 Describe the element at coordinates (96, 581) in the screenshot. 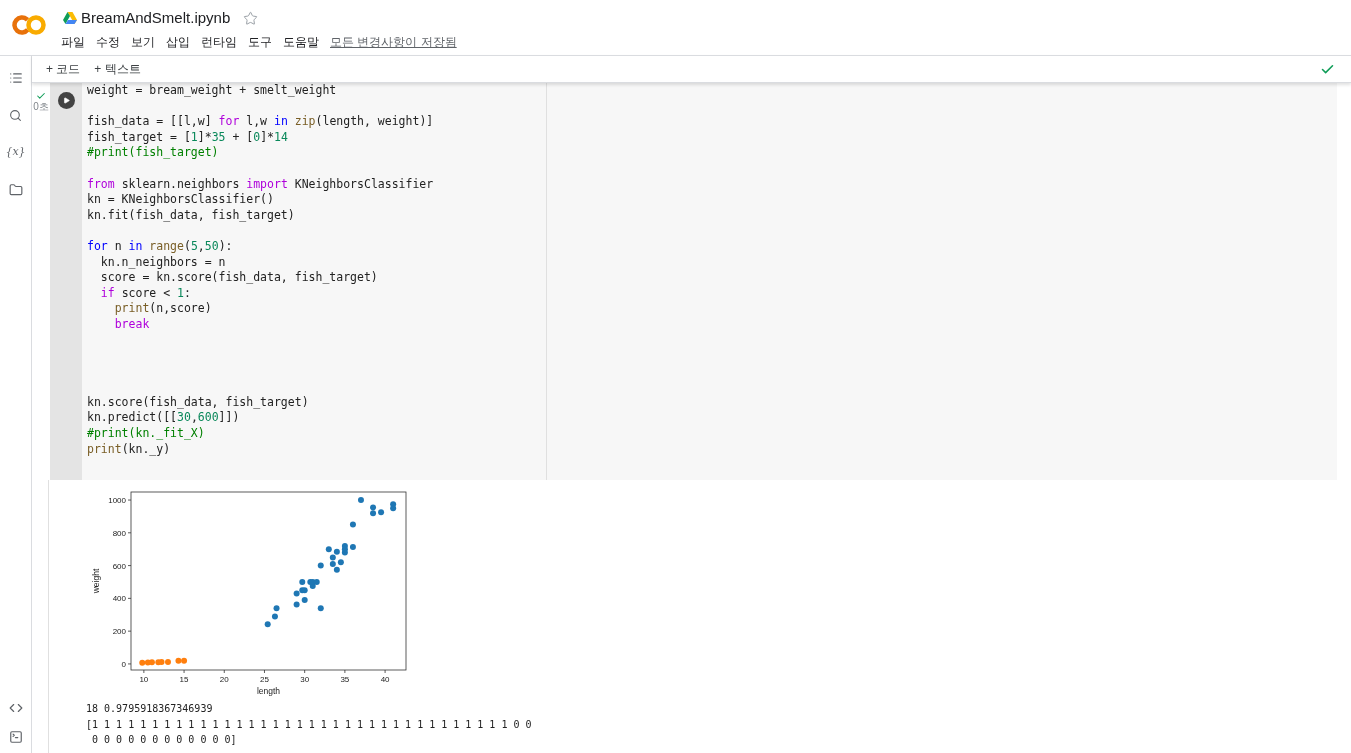

I see `y-axis-label: weight` at that location.